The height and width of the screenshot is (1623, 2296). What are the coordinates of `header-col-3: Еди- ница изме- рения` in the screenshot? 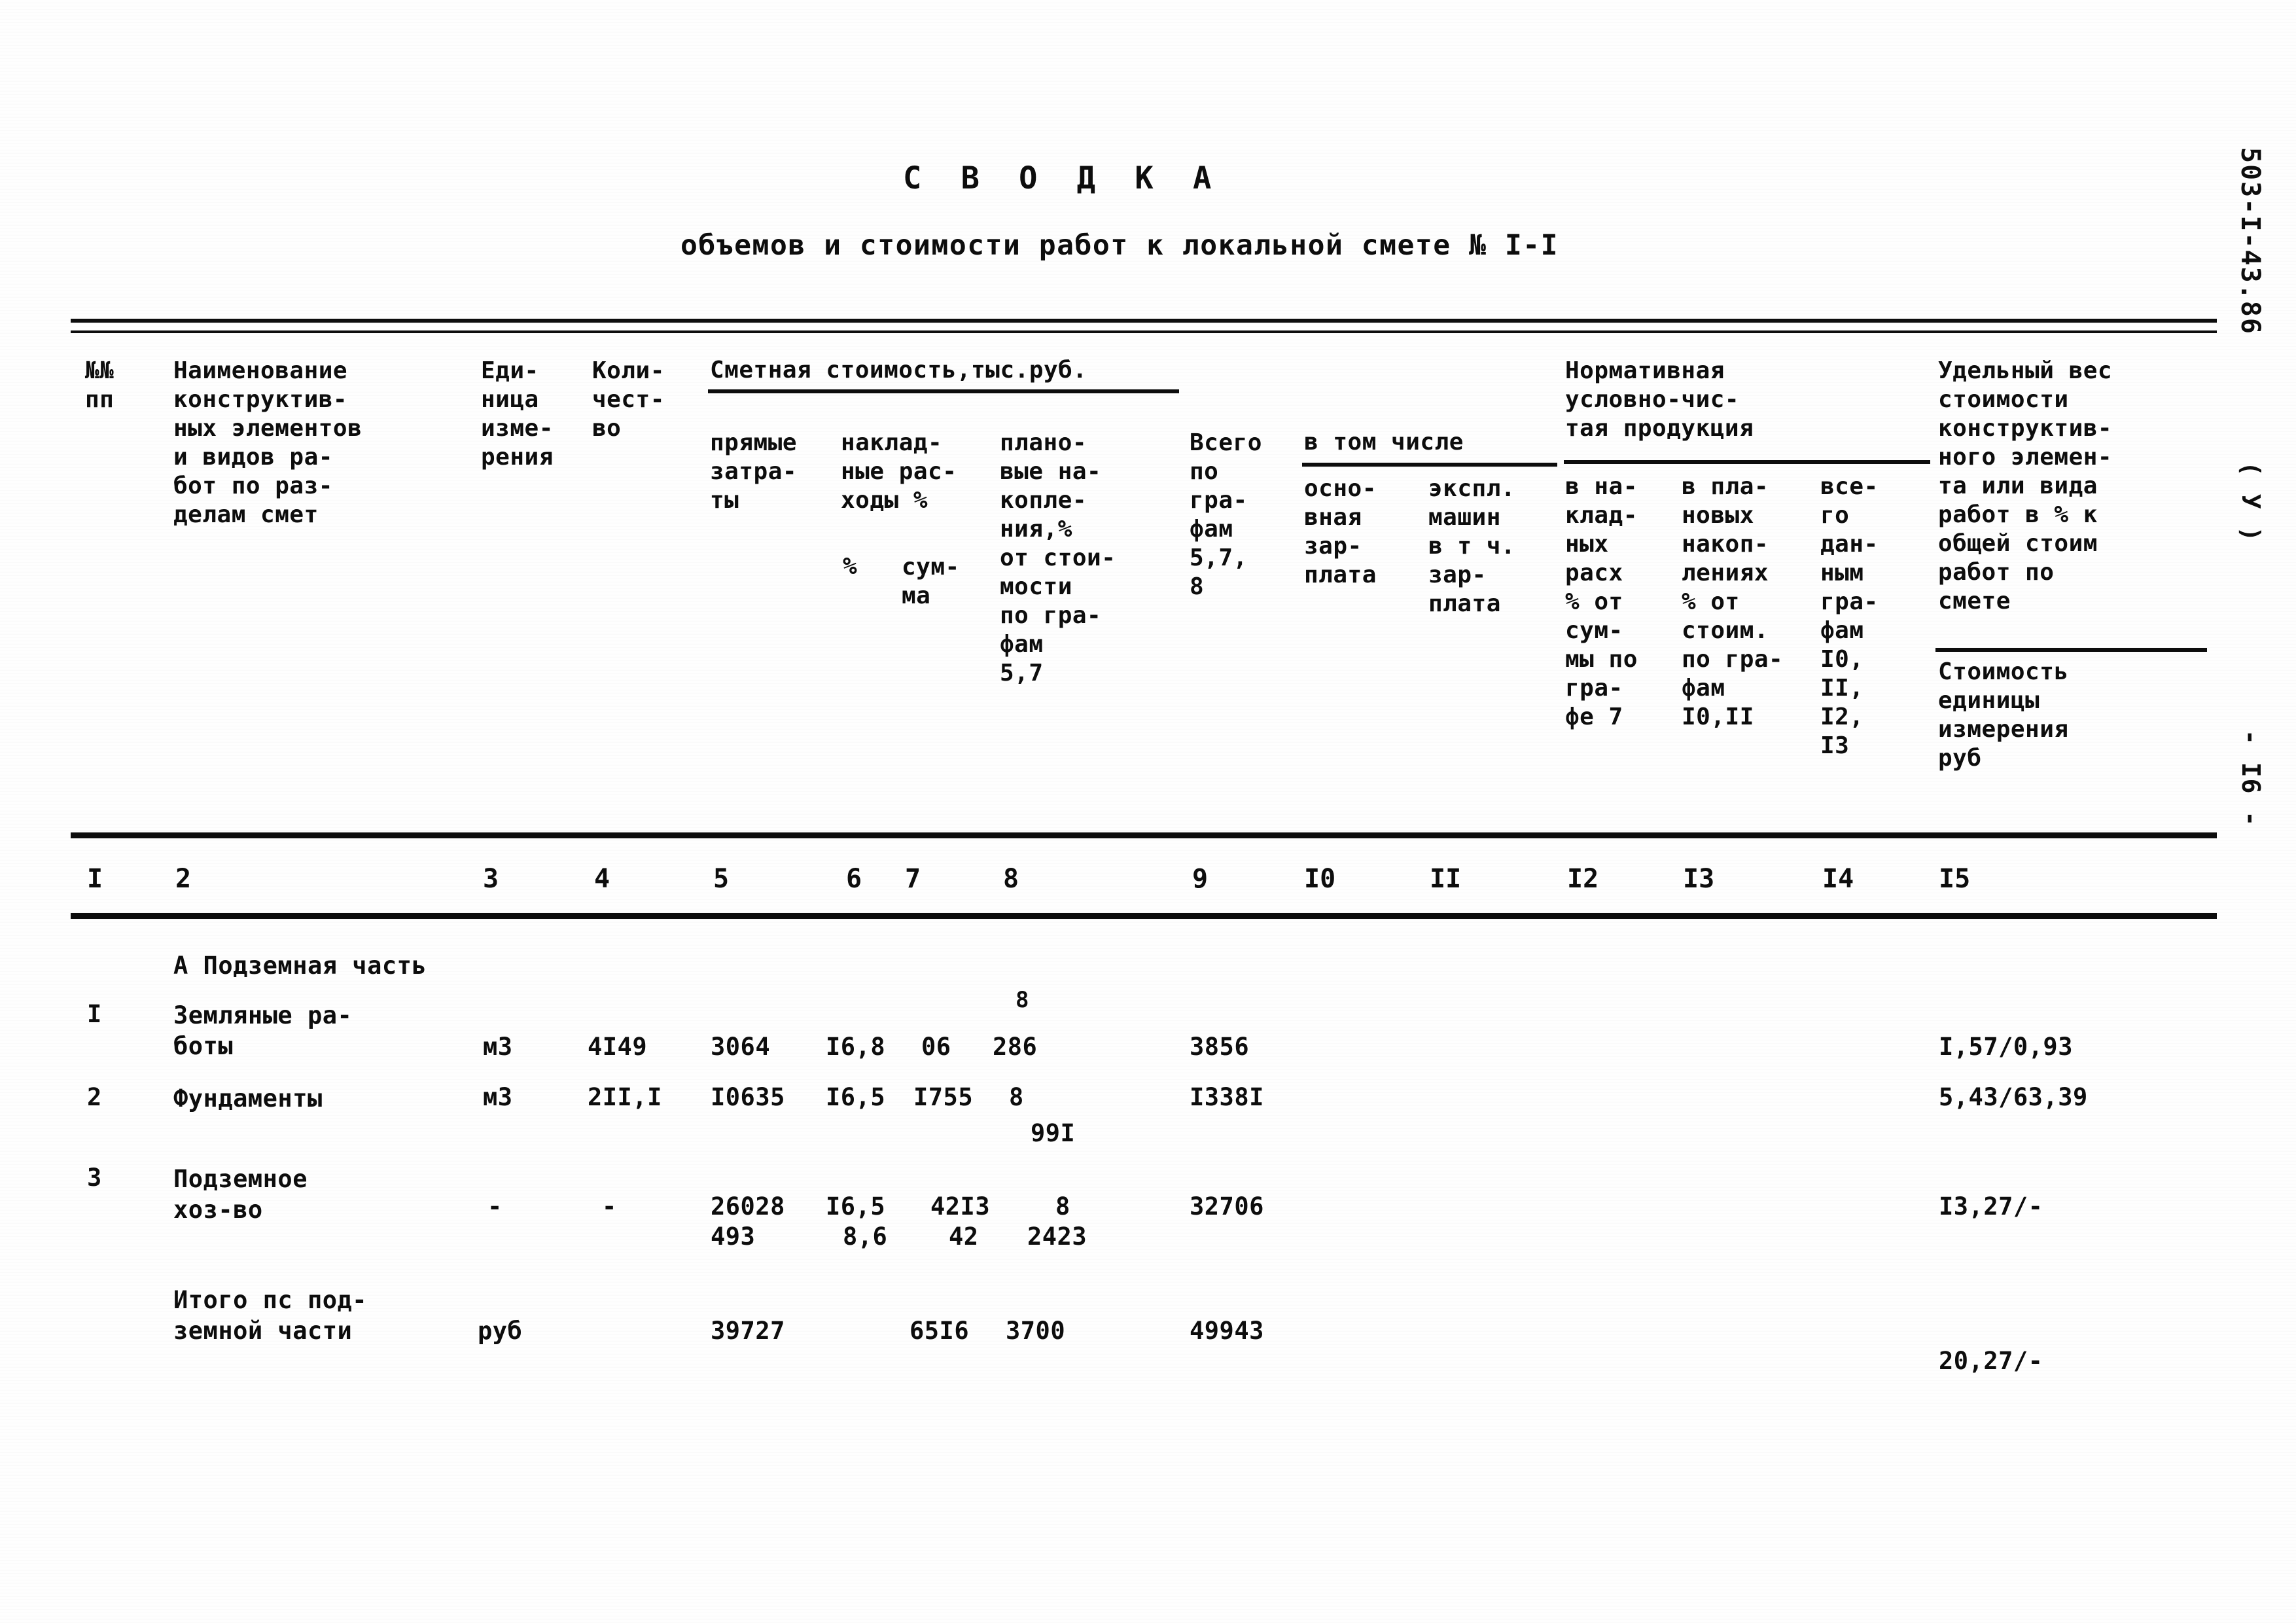 It's located at (517, 414).